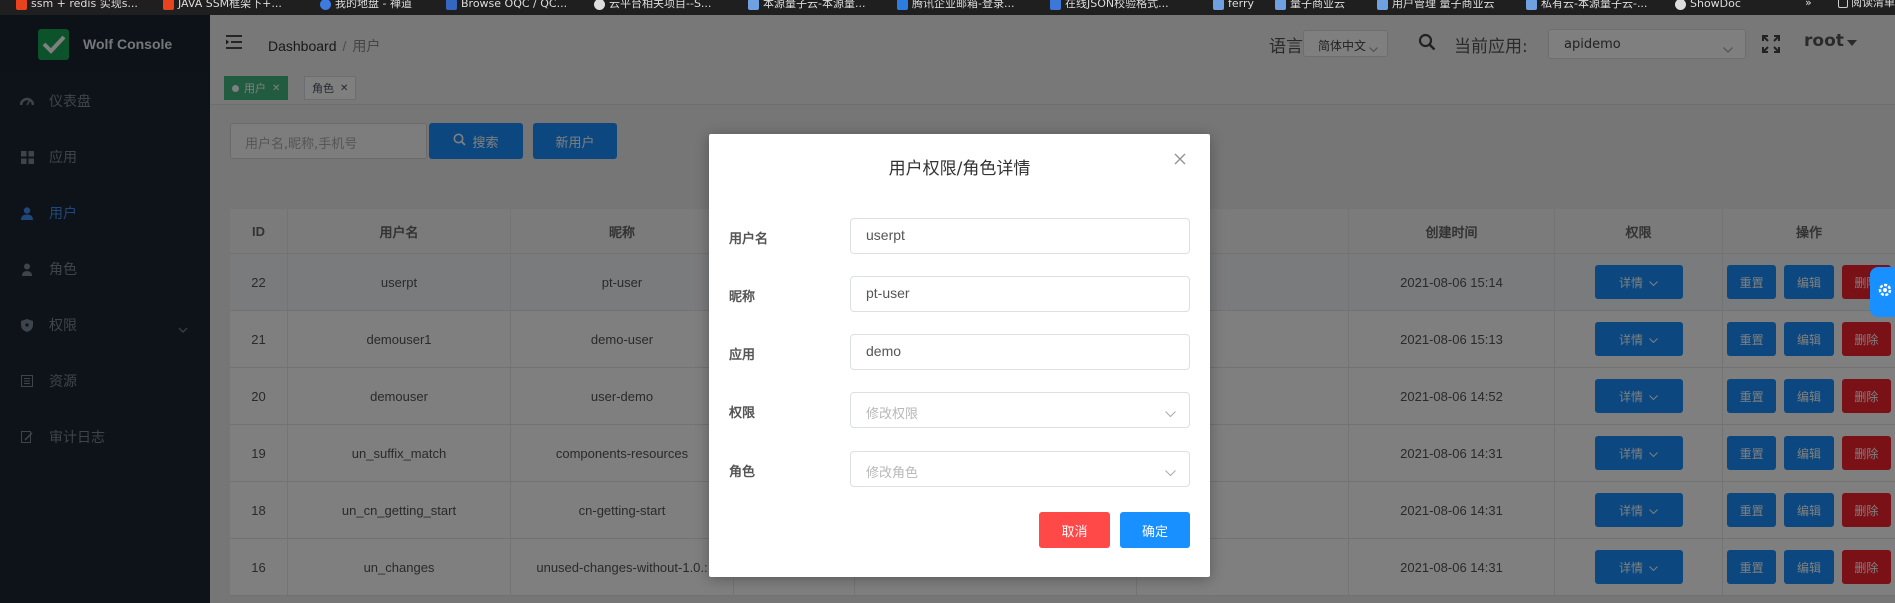  I want to click on bookmark-label: 我的地盘 - 禅道, so click(373, 5).